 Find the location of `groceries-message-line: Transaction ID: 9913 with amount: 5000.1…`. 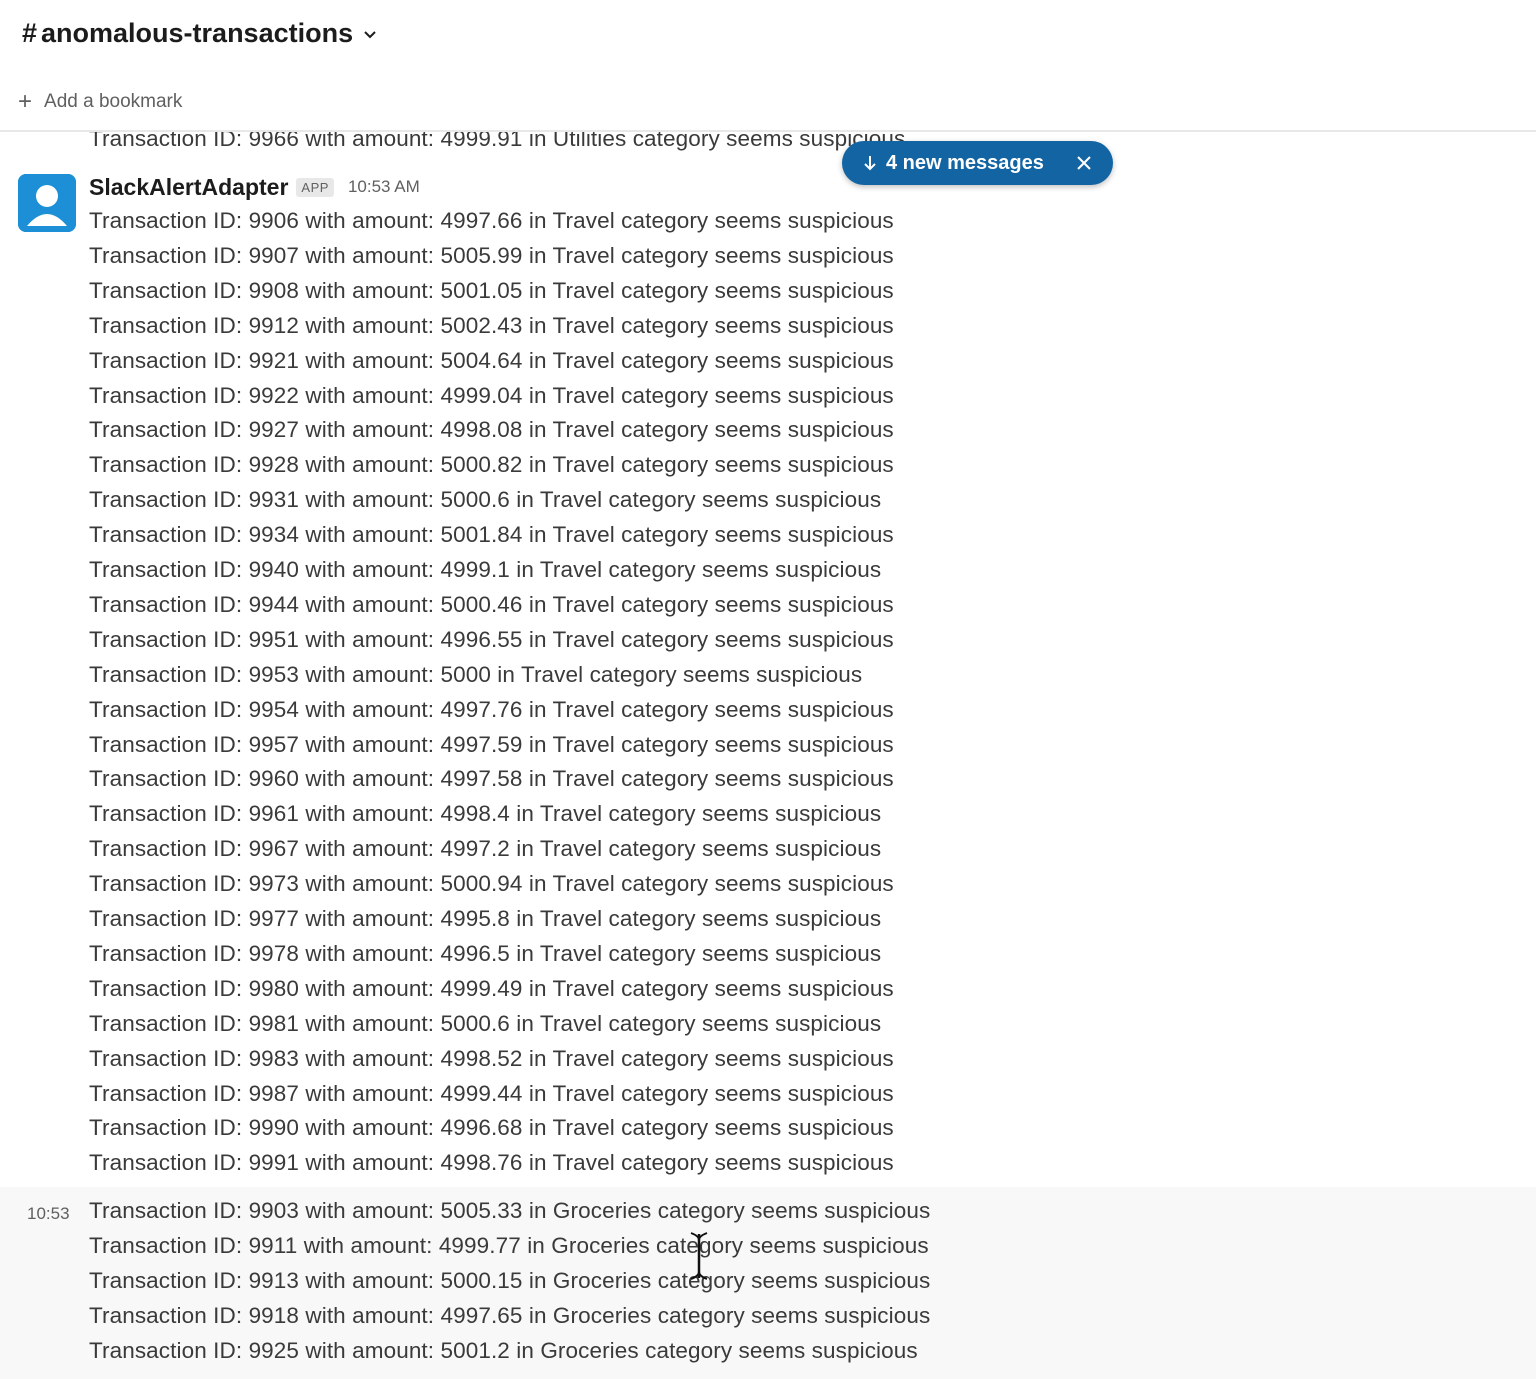

groceries-message-line: Transaction ID: 9913 with amount: 5000.1… is located at coordinates (510, 1280).